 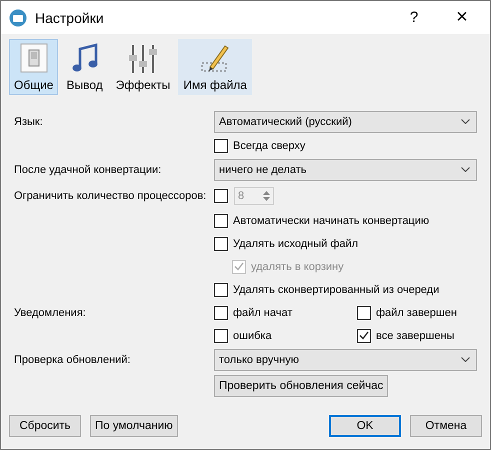 What do you see at coordinates (424, 335) in the screenshot?
I see `checkbox-option: все завершены` at bounding box center [424, 335].